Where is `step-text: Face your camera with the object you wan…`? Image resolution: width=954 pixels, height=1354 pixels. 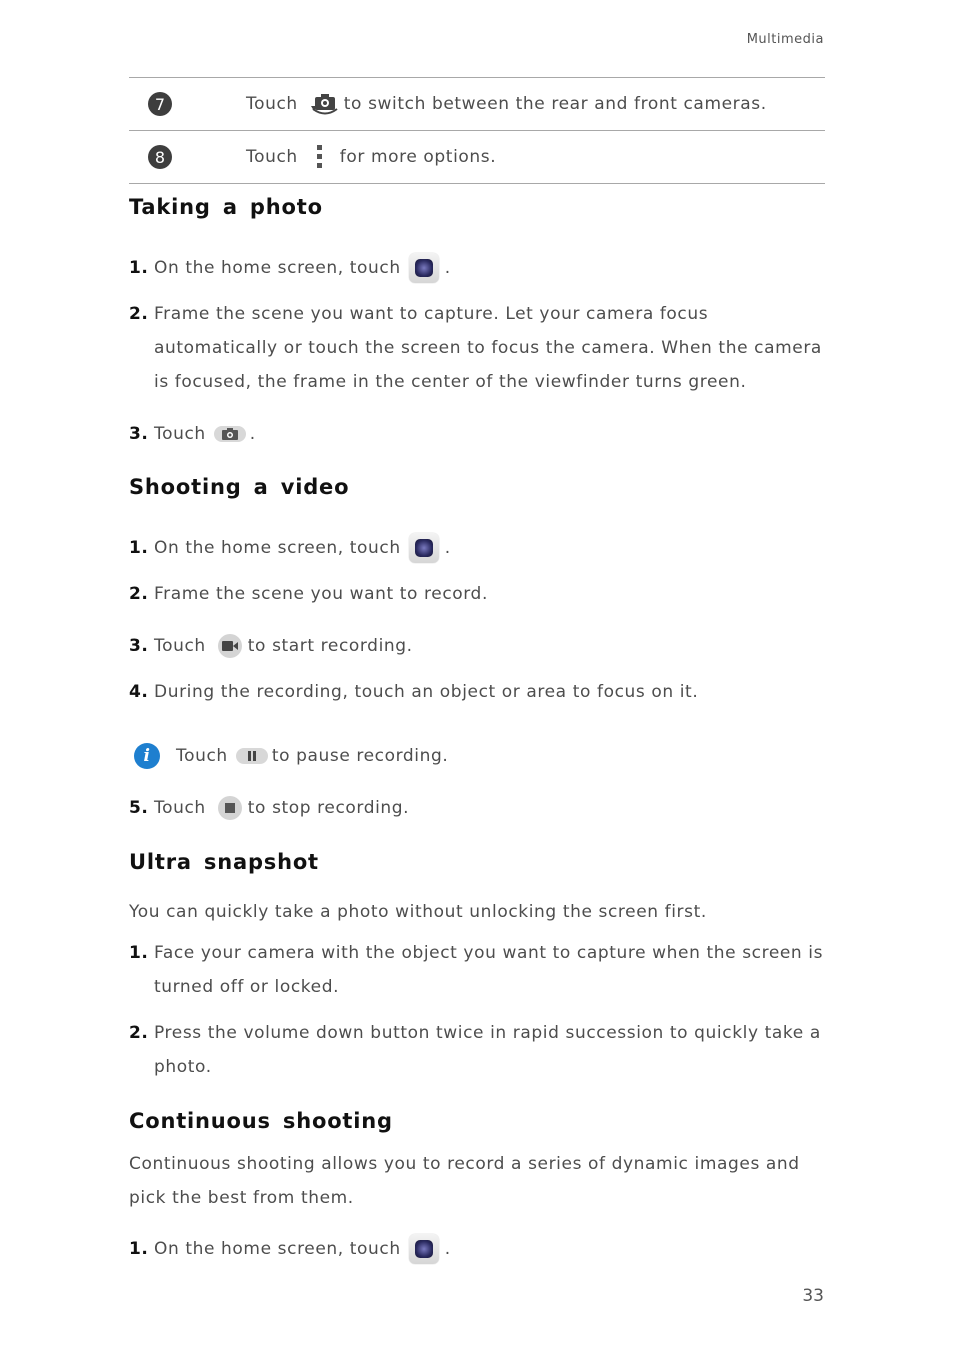 step-text: Face your camera with the object you wan… is located at coordinates (489, 970).